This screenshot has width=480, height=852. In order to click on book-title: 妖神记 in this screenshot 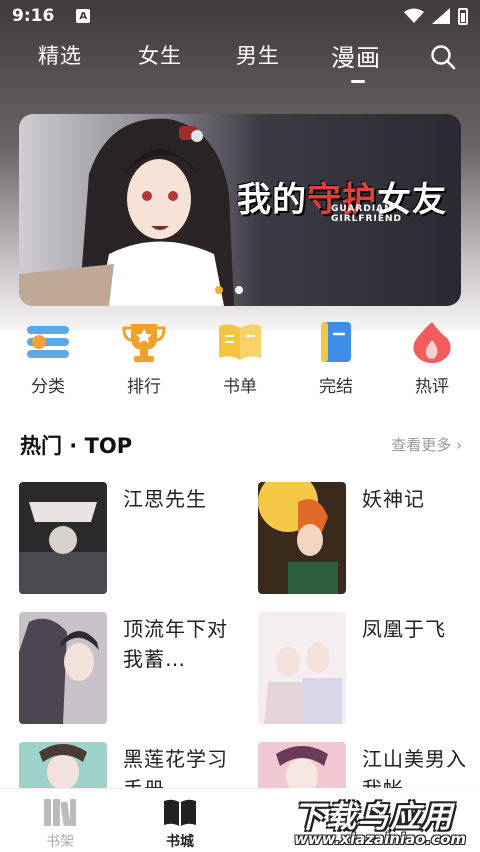, I will do `click(393, 499)`.